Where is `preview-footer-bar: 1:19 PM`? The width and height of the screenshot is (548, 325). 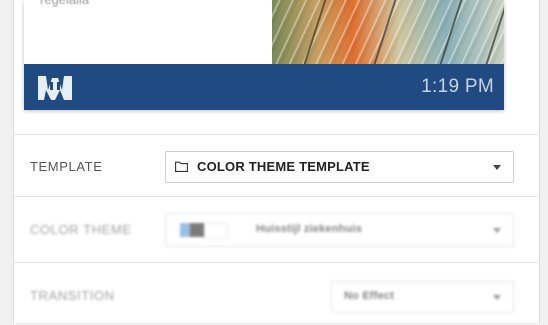 preview-footer-bar: 1:19 PM is located at coordinates (264, 87).